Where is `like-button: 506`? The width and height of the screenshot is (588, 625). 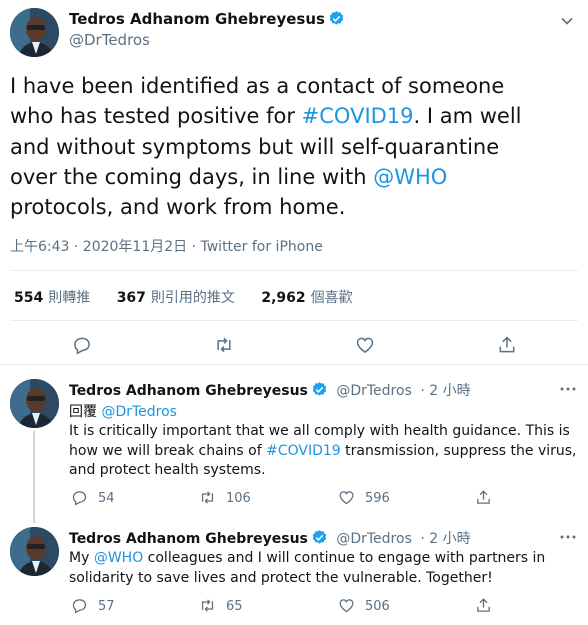 like-button: 506 is located at coordinates (364, 605).